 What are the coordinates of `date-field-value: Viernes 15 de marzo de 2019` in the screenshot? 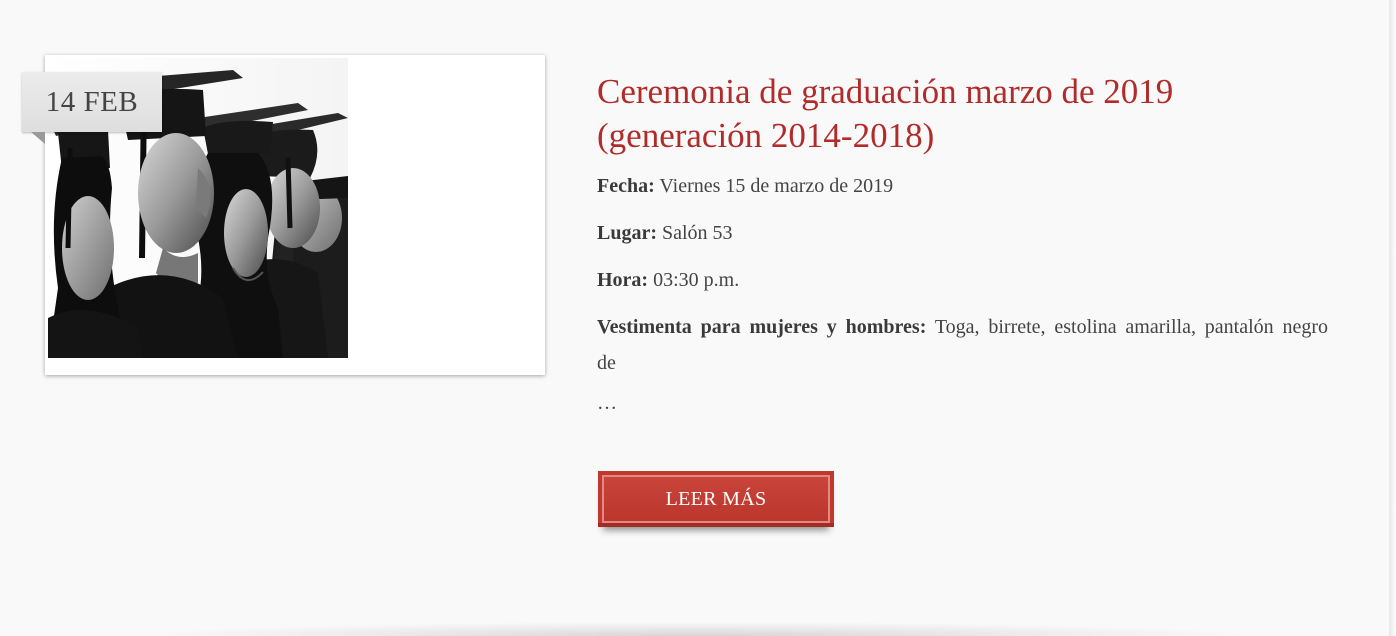 It's located at (774, 186).